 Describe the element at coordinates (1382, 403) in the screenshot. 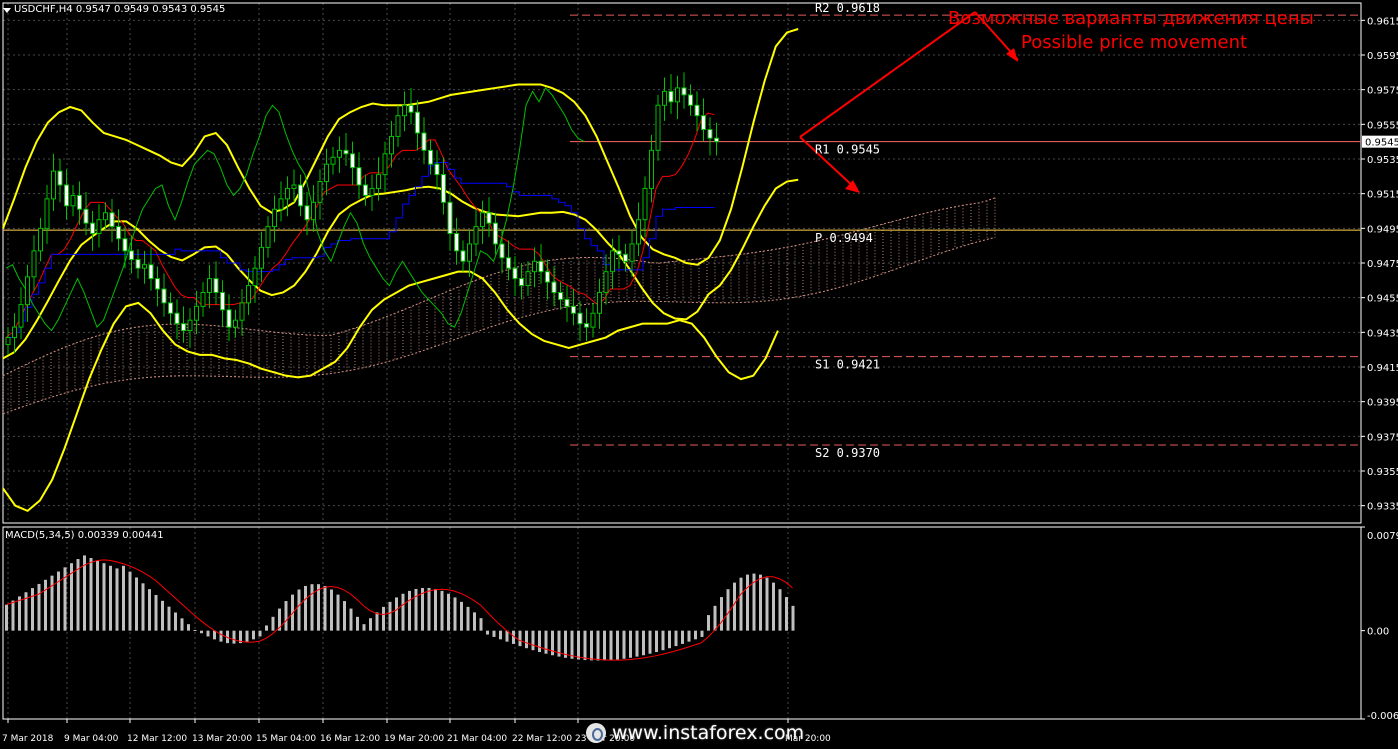

I see `y-tick-label: 0.9395` at that location.